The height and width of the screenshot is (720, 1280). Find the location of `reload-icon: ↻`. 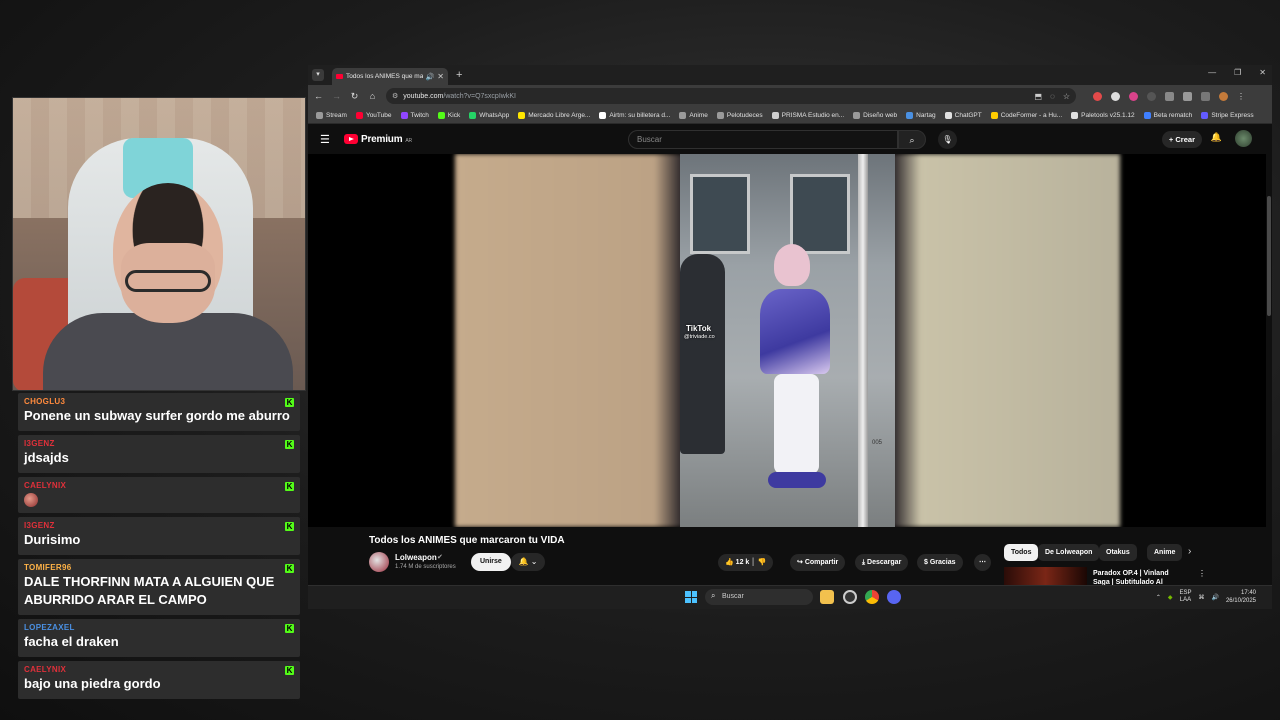

reload-icon: ↻ is located at coordinates (354, 96).